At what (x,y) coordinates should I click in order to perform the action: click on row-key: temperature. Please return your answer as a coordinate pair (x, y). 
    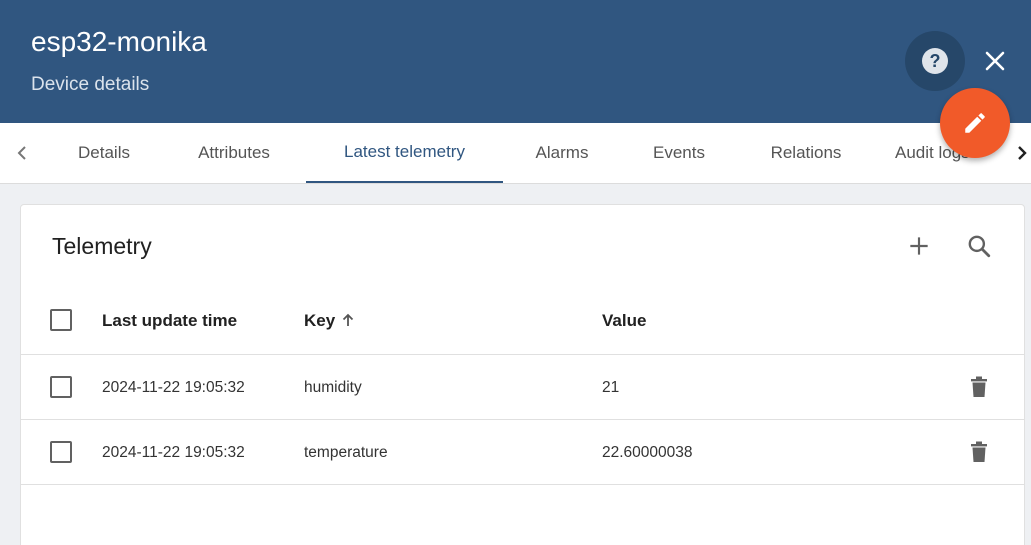
    Looking at the image, I should click on (346, 452).